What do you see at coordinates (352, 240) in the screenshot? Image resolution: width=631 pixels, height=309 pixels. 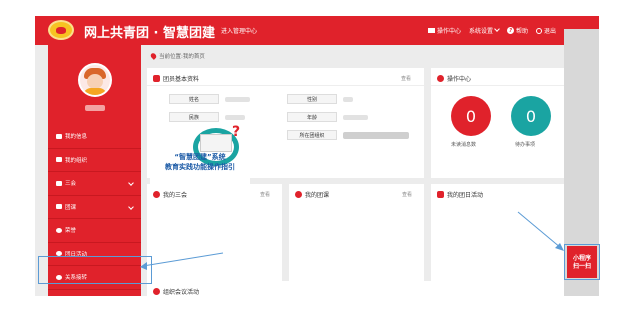 I see `annotation-arrows` at bounding box center [352, 240].